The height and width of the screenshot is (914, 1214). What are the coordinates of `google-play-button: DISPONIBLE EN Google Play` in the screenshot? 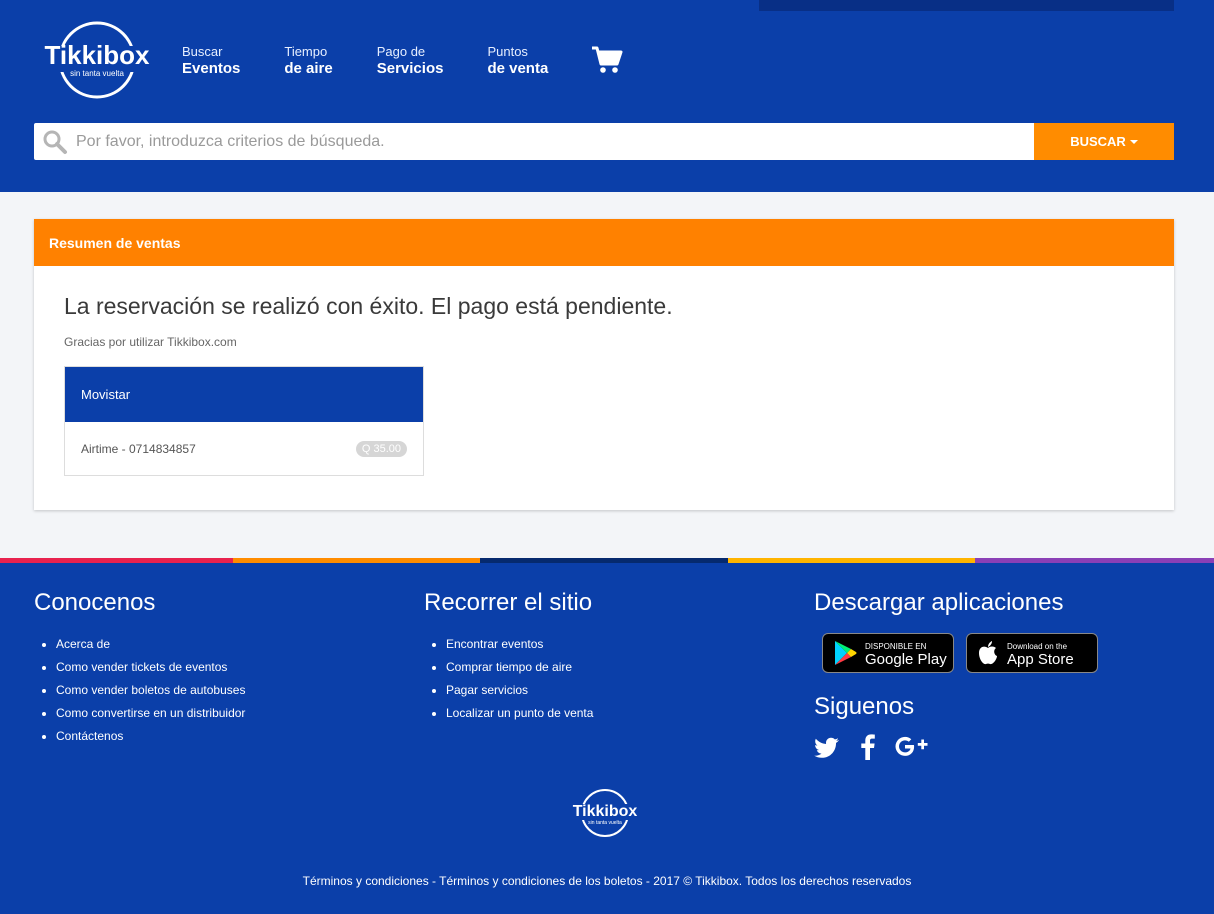 It's located at (888, 653).